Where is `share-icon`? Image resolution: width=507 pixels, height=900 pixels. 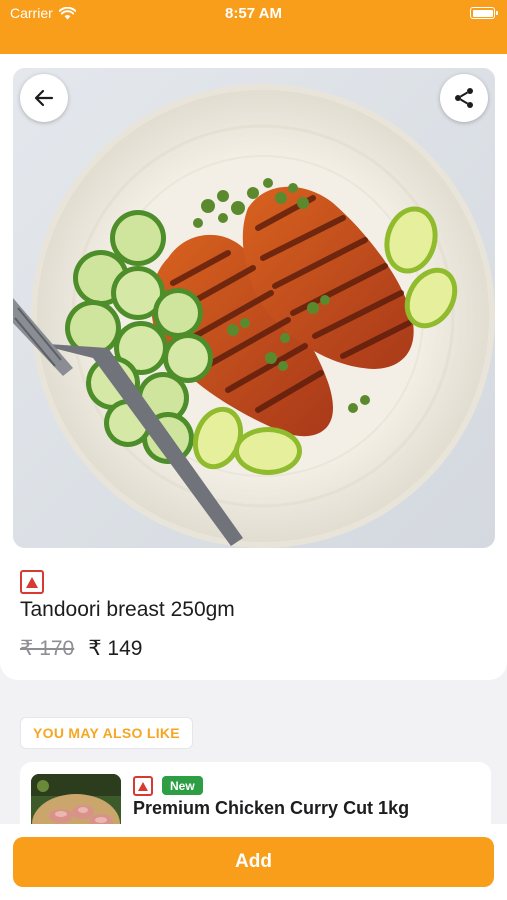 share-icon is located at coordinates (464, 98).